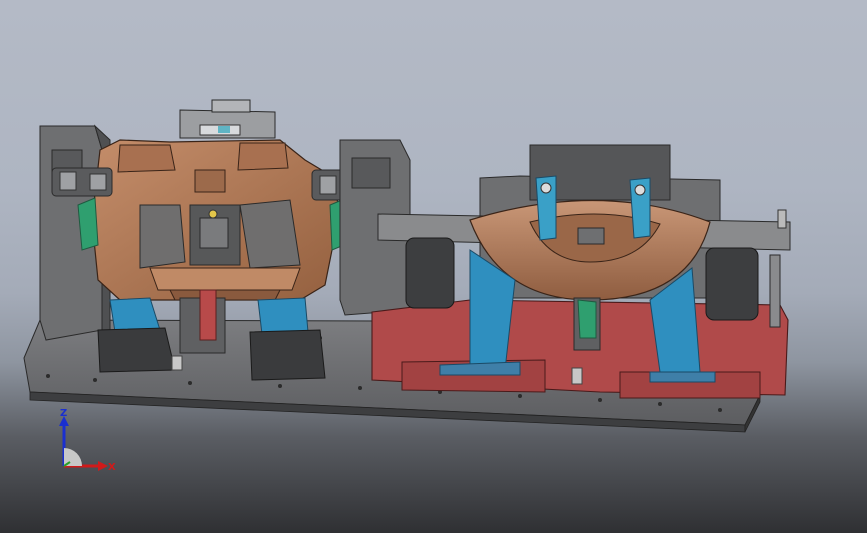 The height and width of the screenshot is (533, 867). I want to click on top-sensor-housing, so click(227, 119).